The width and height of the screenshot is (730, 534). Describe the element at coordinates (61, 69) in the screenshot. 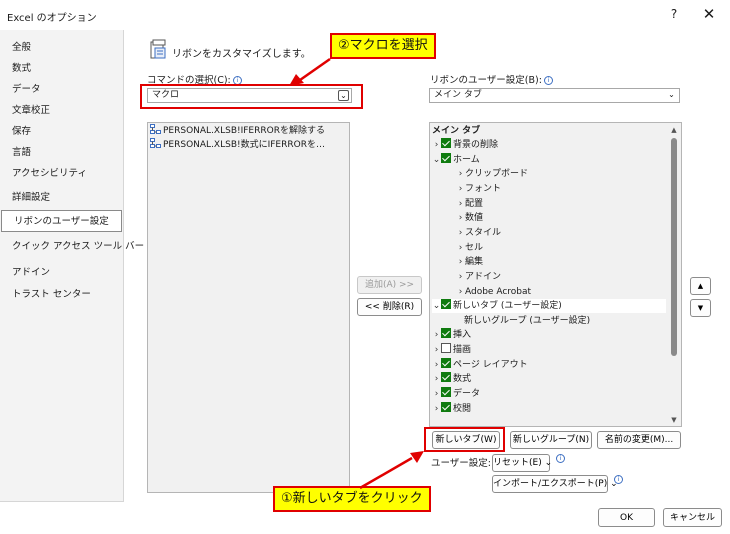

I see `sidebar-item-formulas: 数式` at that location.